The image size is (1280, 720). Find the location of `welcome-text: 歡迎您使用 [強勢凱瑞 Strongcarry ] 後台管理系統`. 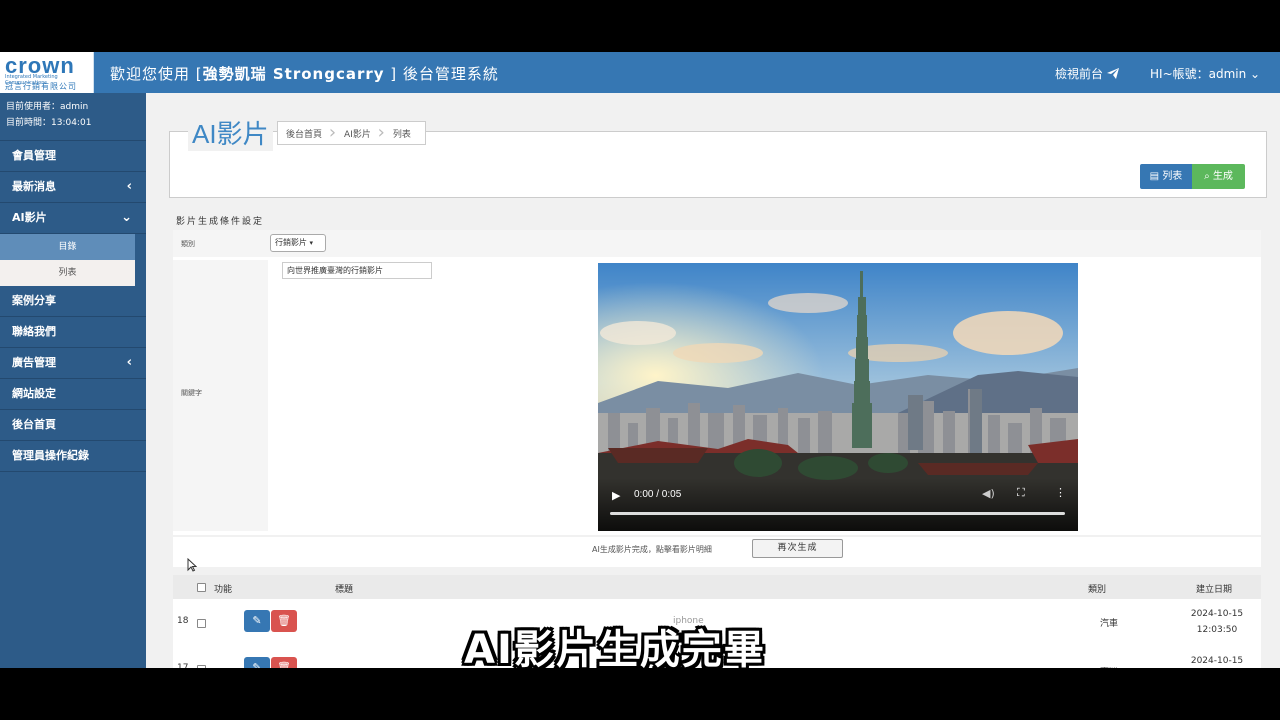

welcome-text: 歡迎您使用 [強勢凱瑞 Strongcarry ] 後台管理系統 is located at coordinates (304, 73).